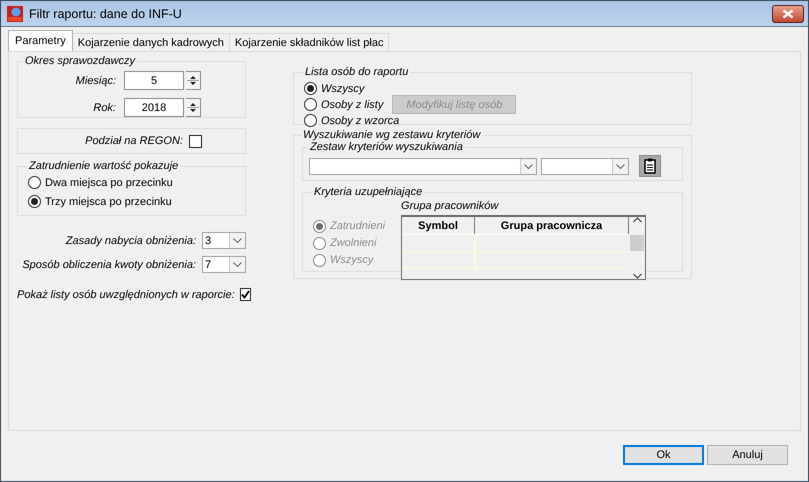 The width and height of the screenshot is (809, 482). What do you see at coordinates (386, 147) in the screenshot?
I see `group-title: Zestaw kryteriów wyszukiwania` at bounding box center [386, 147].